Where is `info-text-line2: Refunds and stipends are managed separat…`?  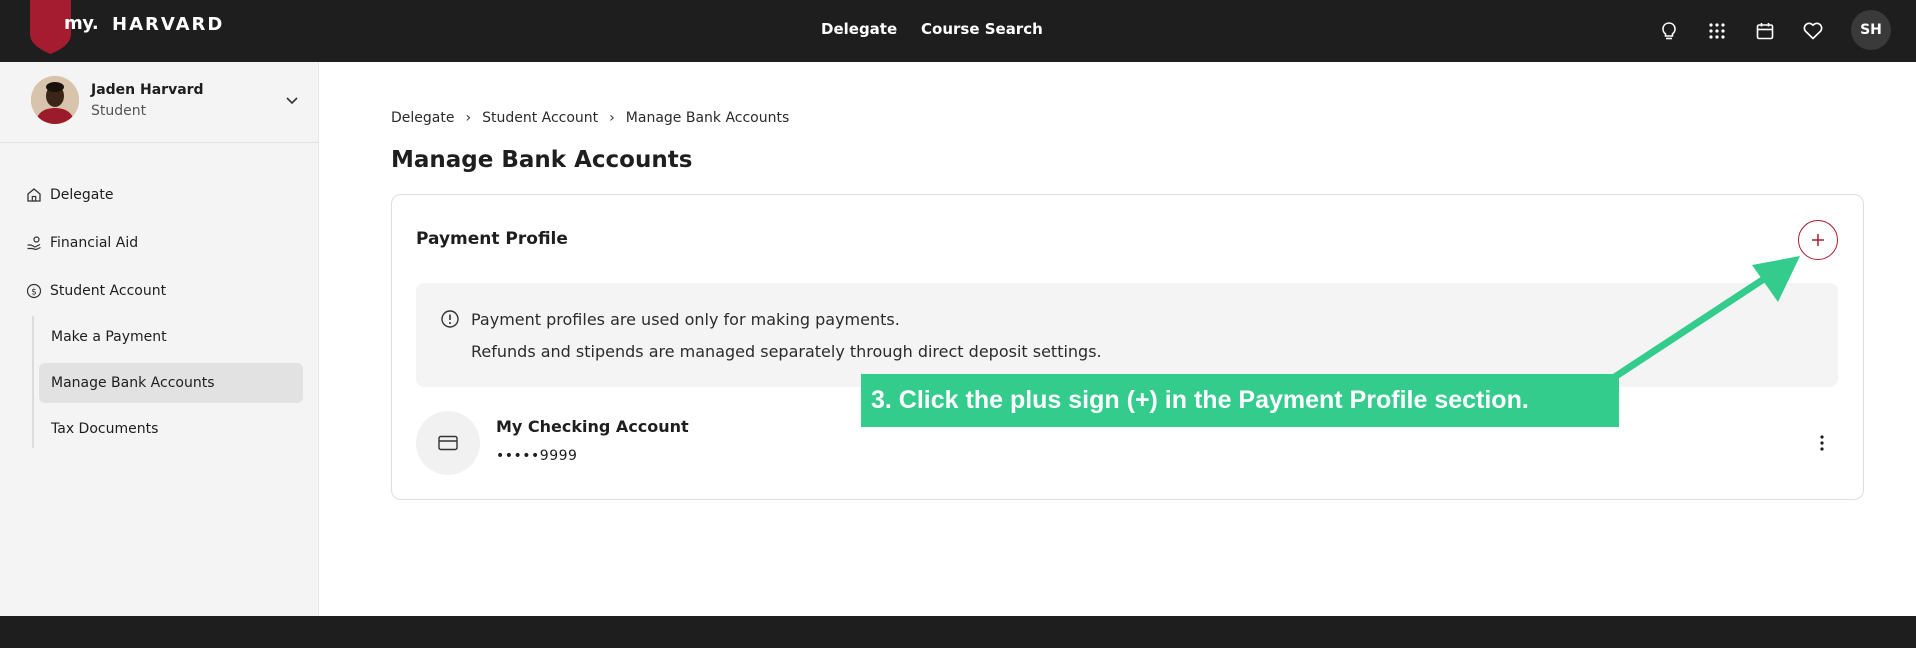 info-text-line2: Refunds and stipends are managed separat… is located at coordinates (786, 351).